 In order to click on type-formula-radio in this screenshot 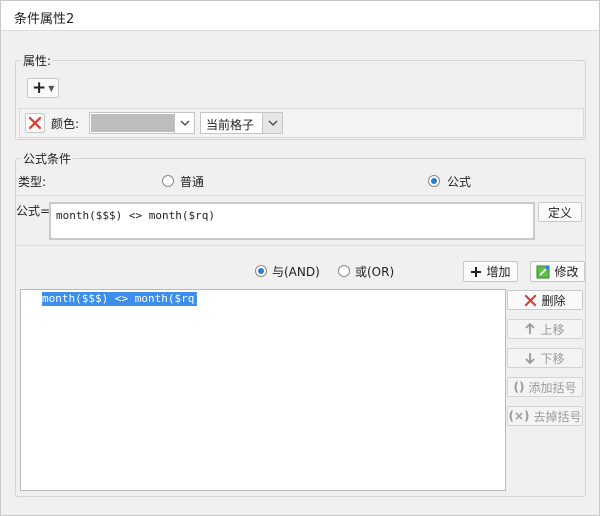, I will do `click(434, 181)`.